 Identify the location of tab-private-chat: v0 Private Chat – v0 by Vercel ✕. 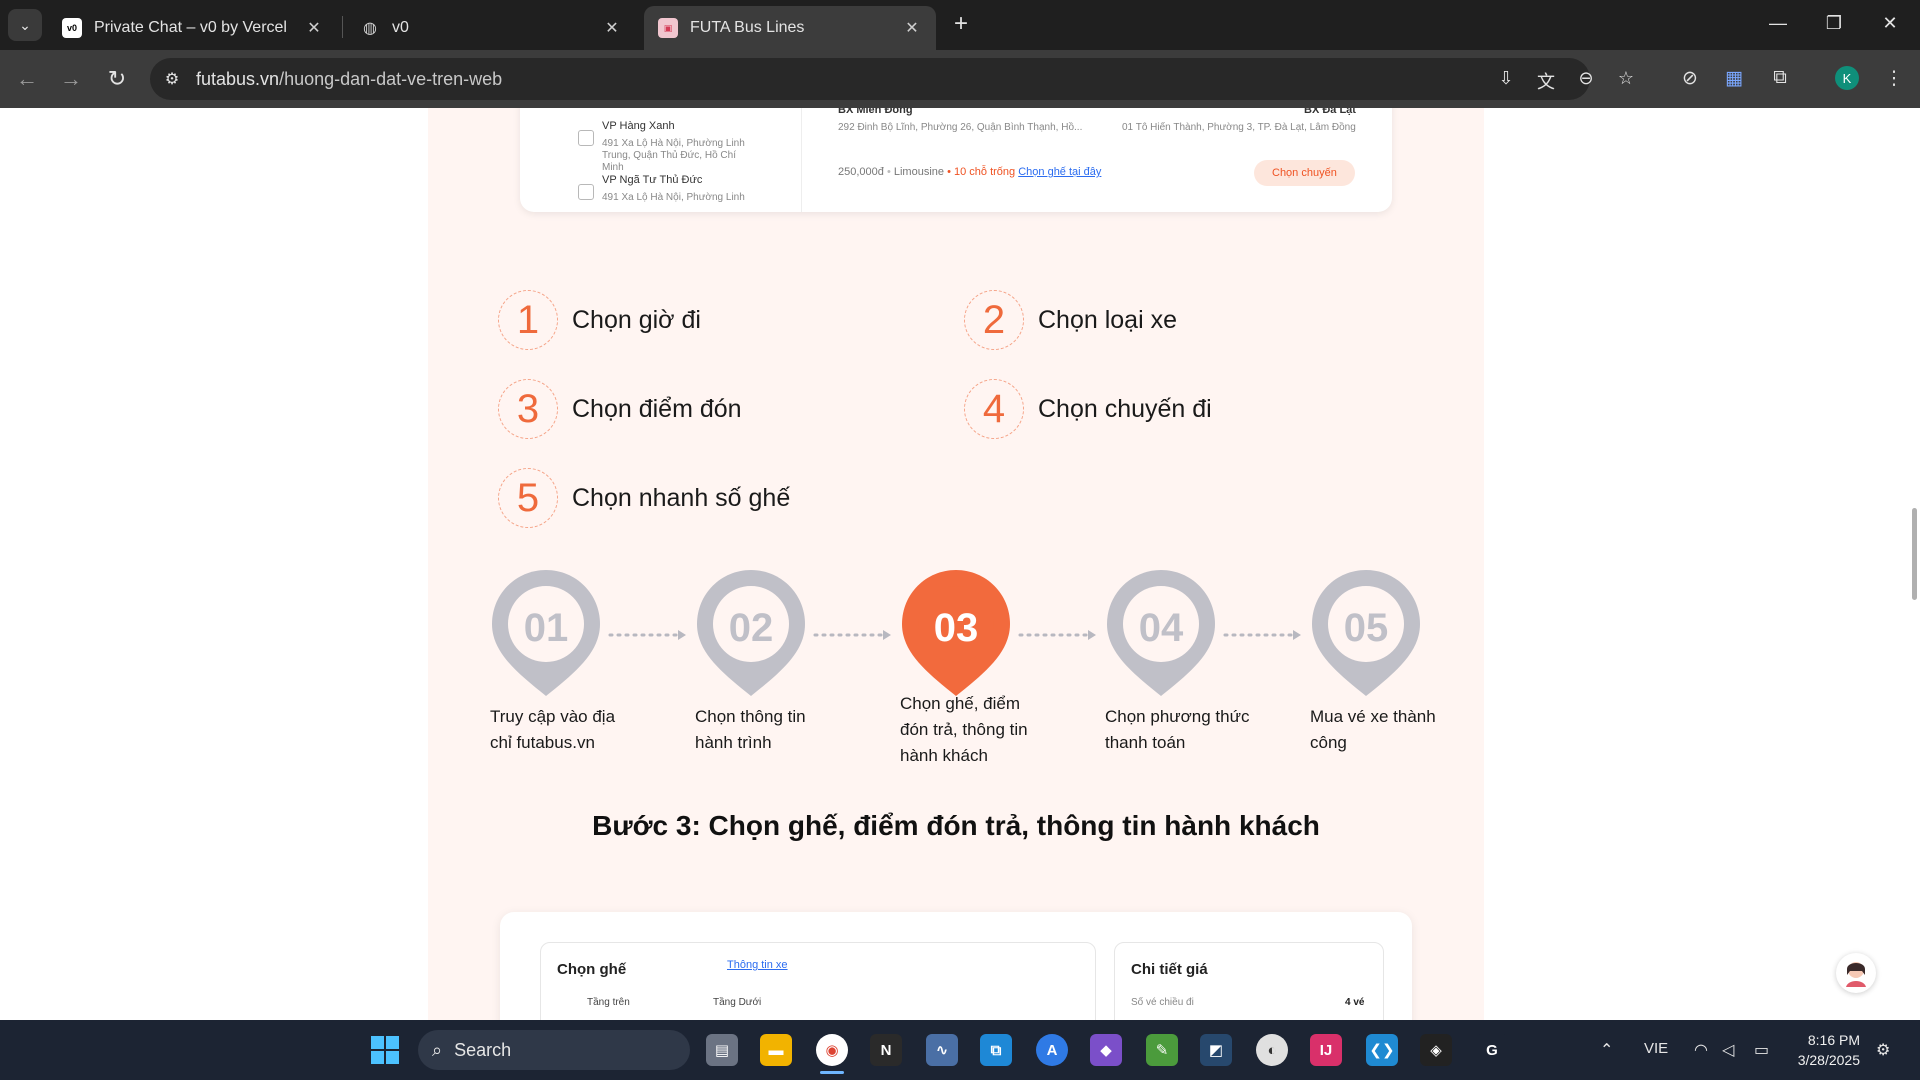
(193, 28).